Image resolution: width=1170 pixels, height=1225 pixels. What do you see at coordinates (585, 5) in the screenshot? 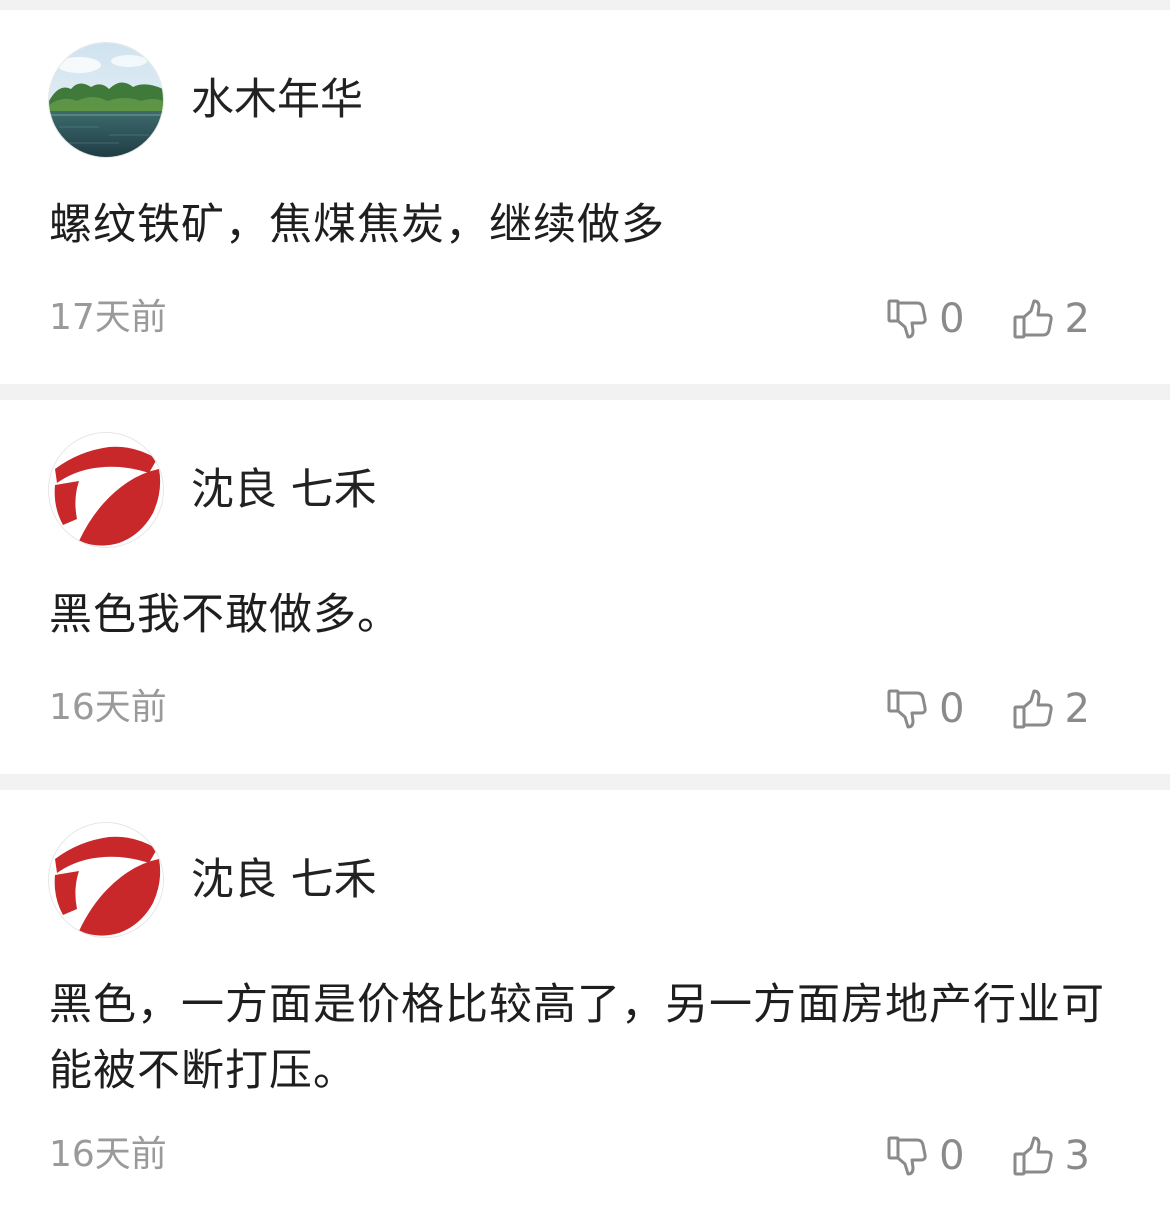
I see `top-gap` at bounding box center [585, 5].